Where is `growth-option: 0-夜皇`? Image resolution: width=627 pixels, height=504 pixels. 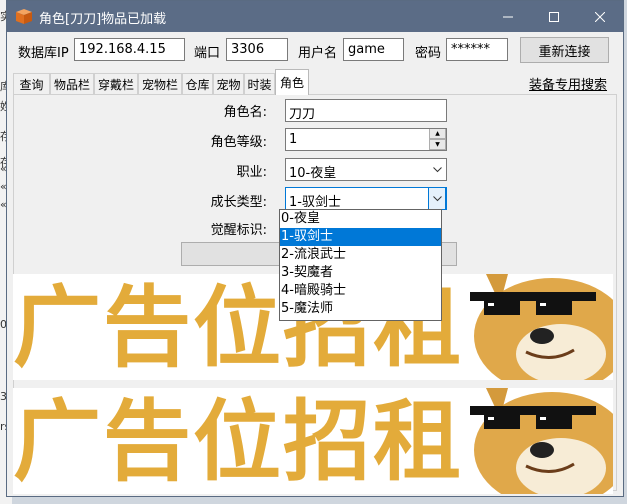
growth-option: 0-夜皇 is located at coordinates (360, 219).